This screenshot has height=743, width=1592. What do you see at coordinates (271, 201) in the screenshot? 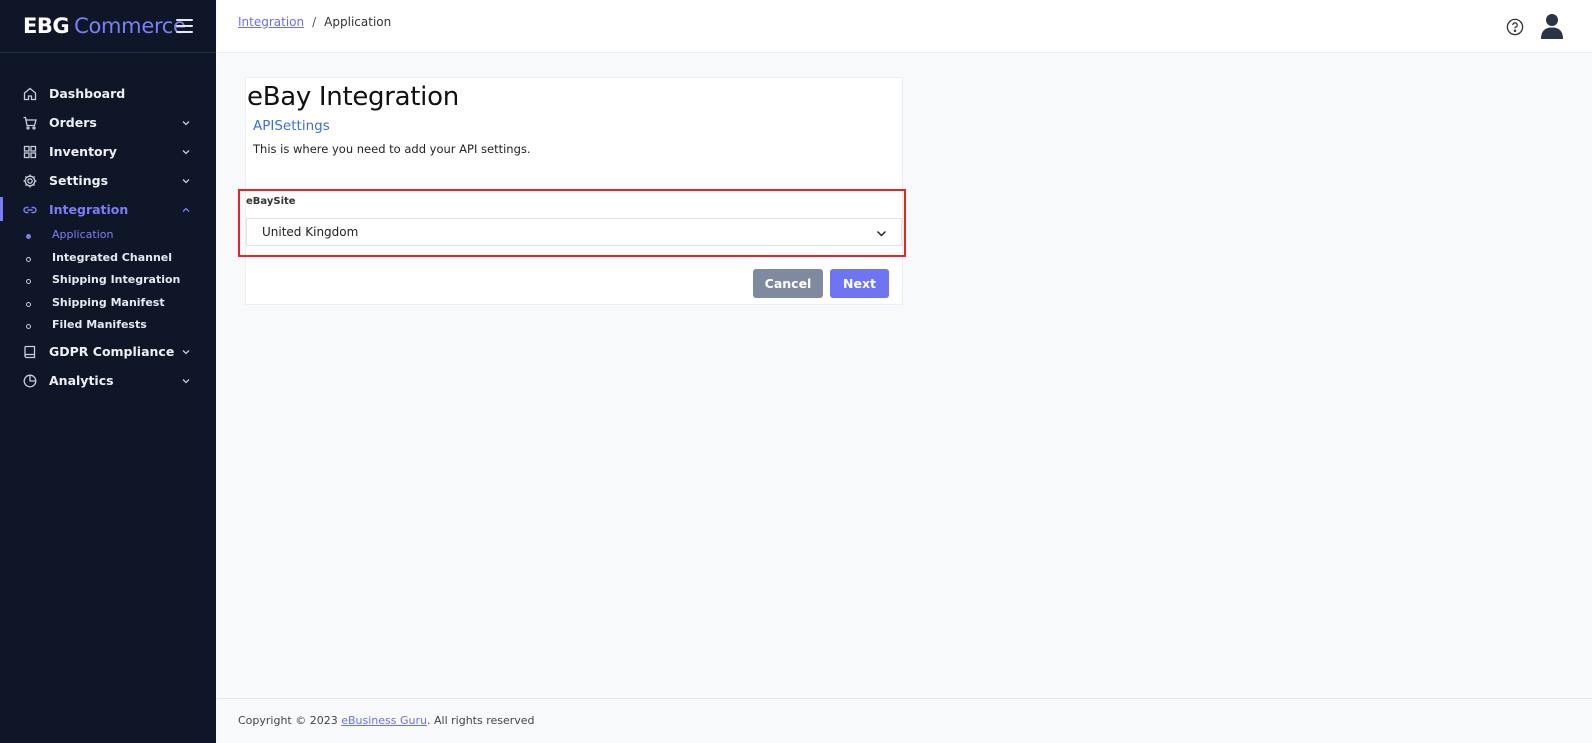
I see `ebaysite-label: eBaySite` at bounding box center [271, 201].